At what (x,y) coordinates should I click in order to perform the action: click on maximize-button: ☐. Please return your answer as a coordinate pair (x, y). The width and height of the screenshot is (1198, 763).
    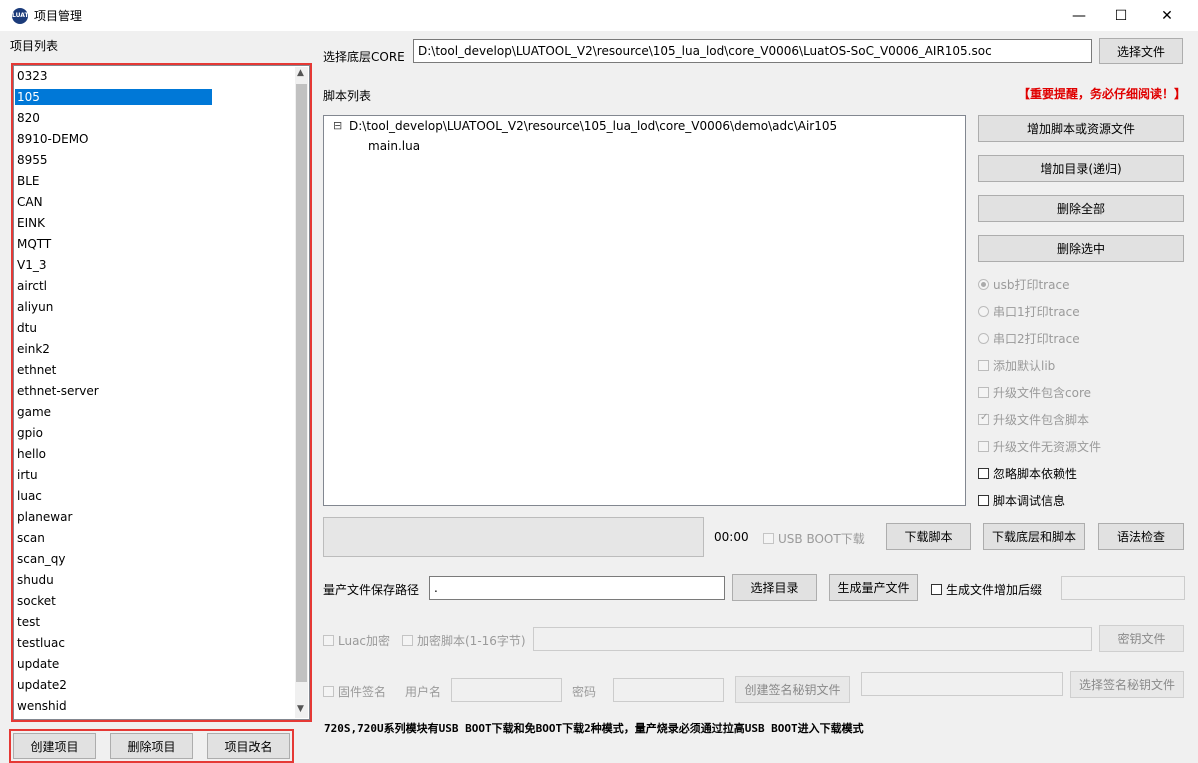
    Looking at the image, I should click on (1121, 15).